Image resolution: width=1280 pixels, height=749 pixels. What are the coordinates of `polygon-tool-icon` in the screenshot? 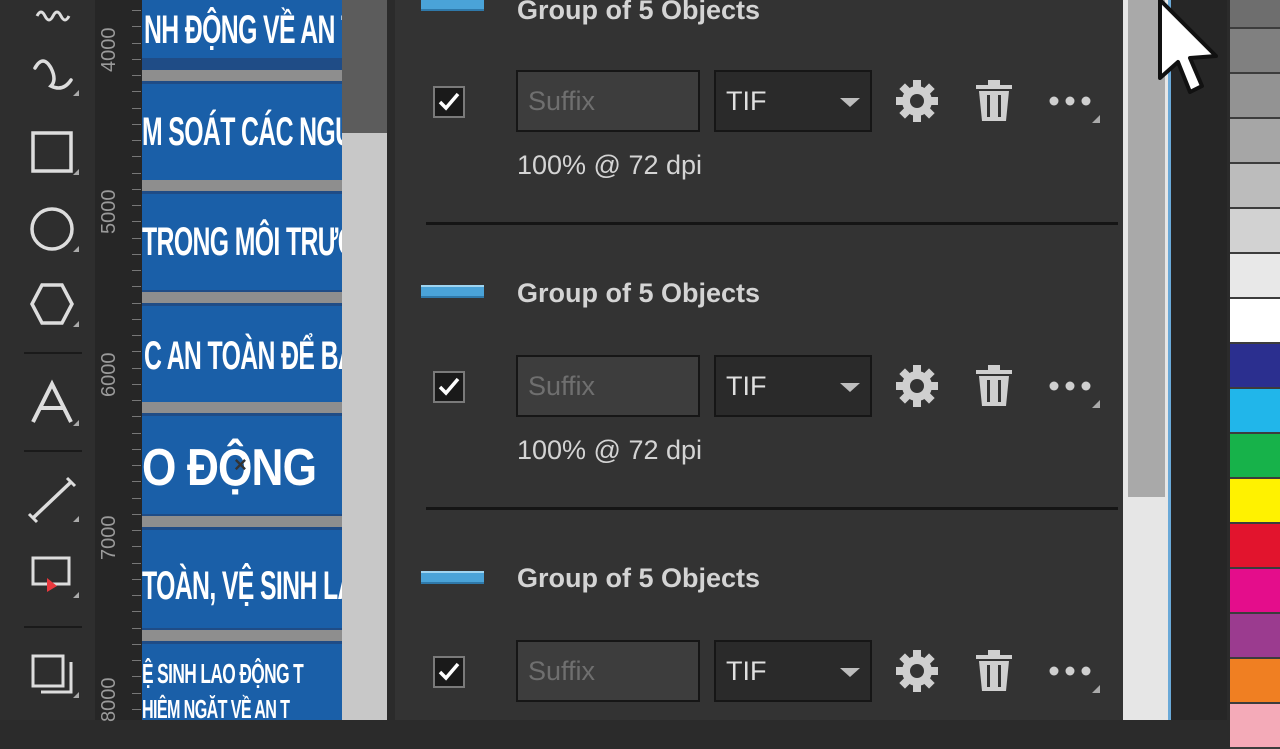 It's located at (53, 305).